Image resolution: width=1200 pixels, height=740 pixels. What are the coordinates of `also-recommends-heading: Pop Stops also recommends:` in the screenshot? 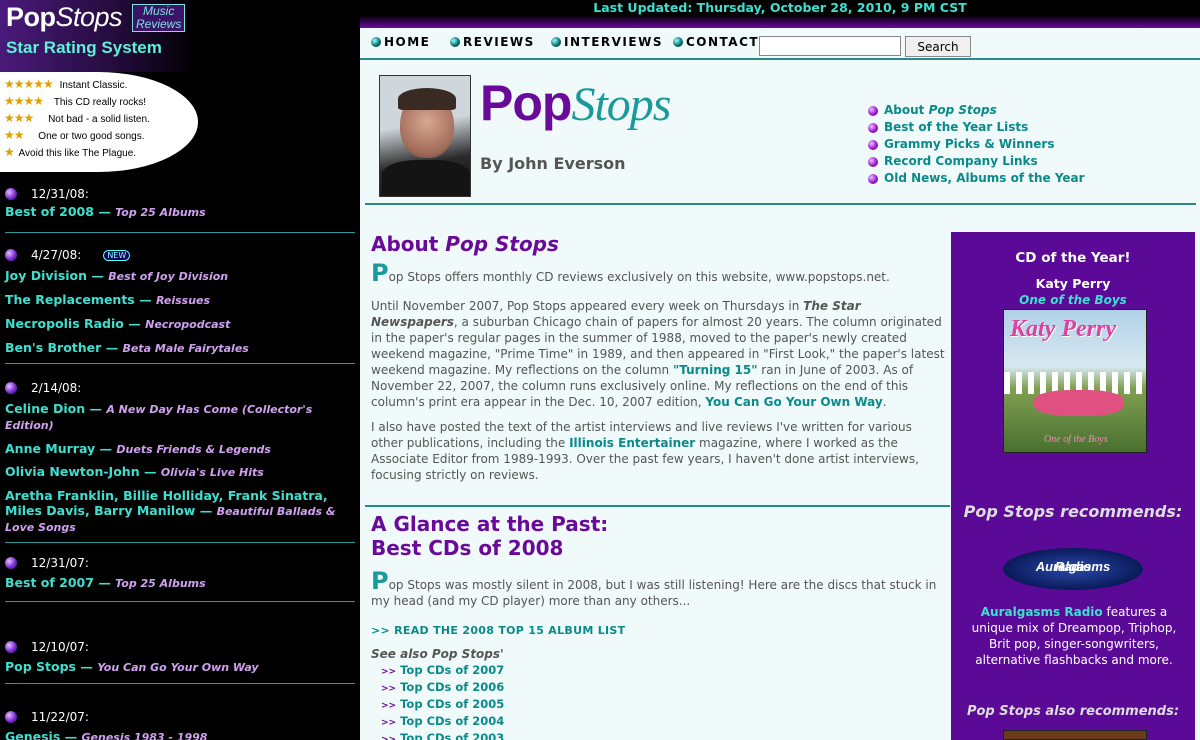 It's located at (1073, 711).